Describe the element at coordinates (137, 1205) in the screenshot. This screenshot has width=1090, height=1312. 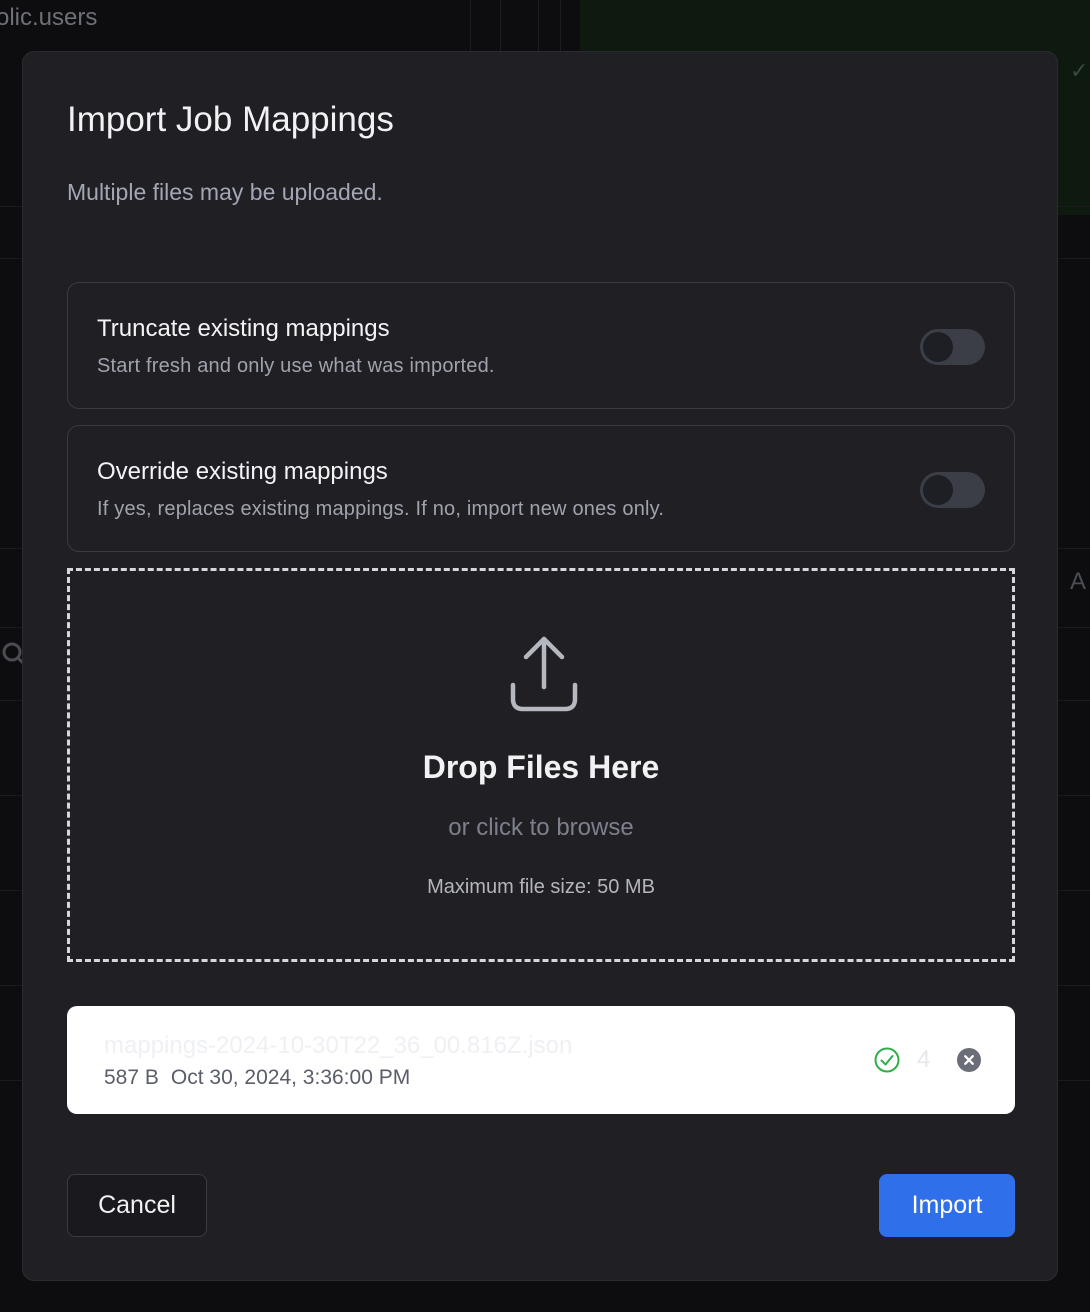
I see `cancel-button: Cancel` at that location.